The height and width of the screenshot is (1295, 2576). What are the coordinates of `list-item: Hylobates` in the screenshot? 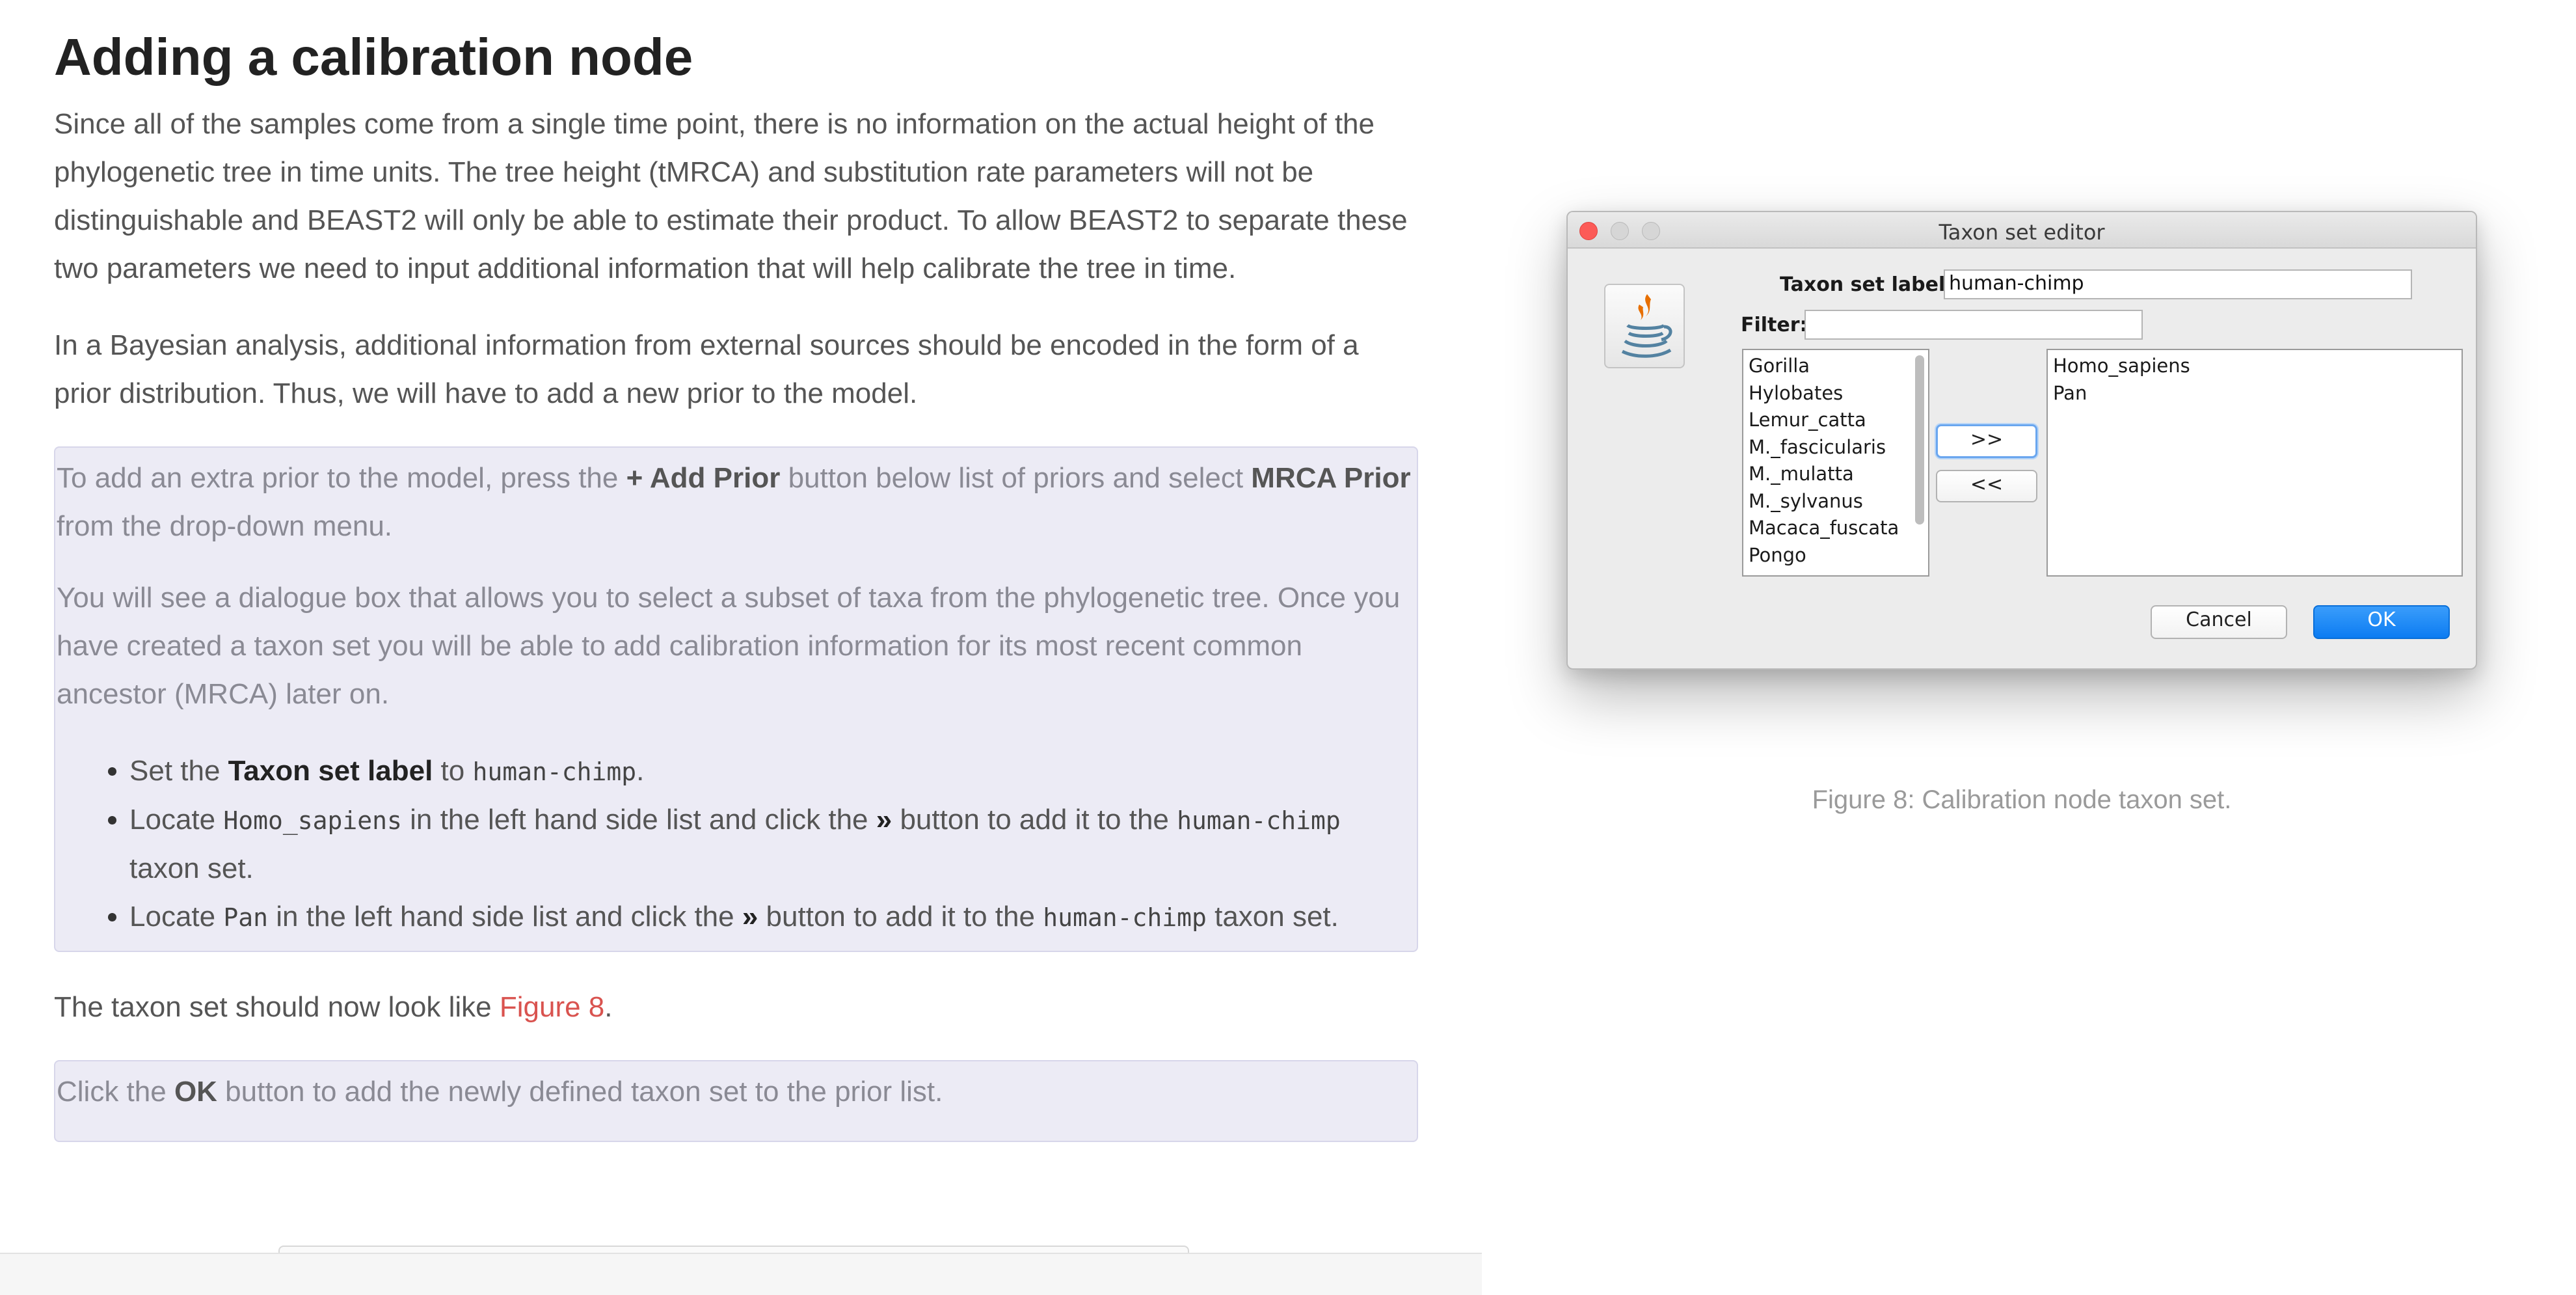 It's located at (1836, 394).